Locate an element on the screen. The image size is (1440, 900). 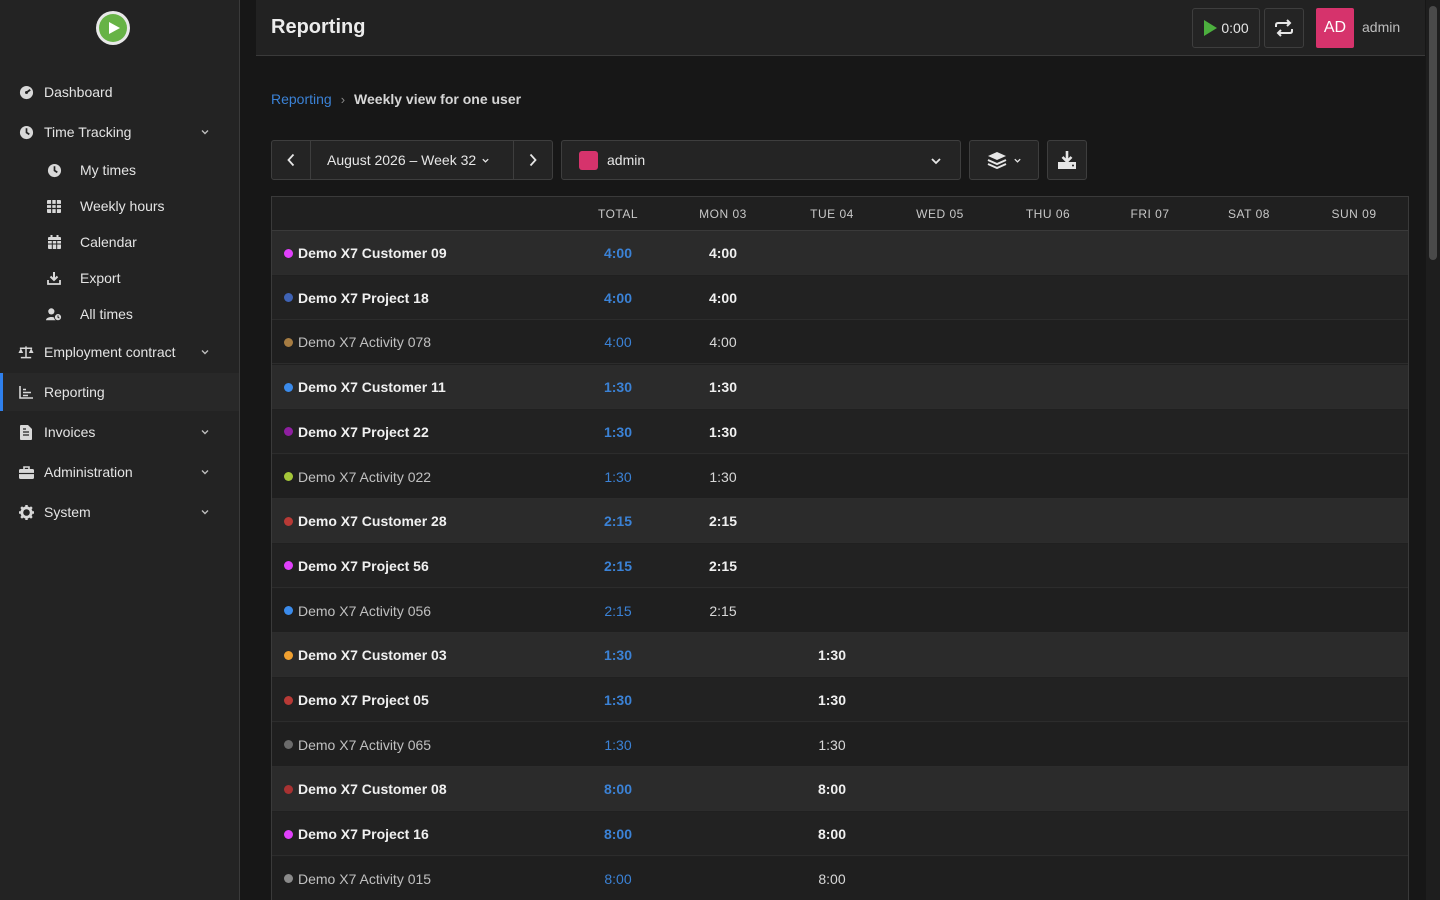
user-menu-name: admin is located at coordinates (1381, 27).